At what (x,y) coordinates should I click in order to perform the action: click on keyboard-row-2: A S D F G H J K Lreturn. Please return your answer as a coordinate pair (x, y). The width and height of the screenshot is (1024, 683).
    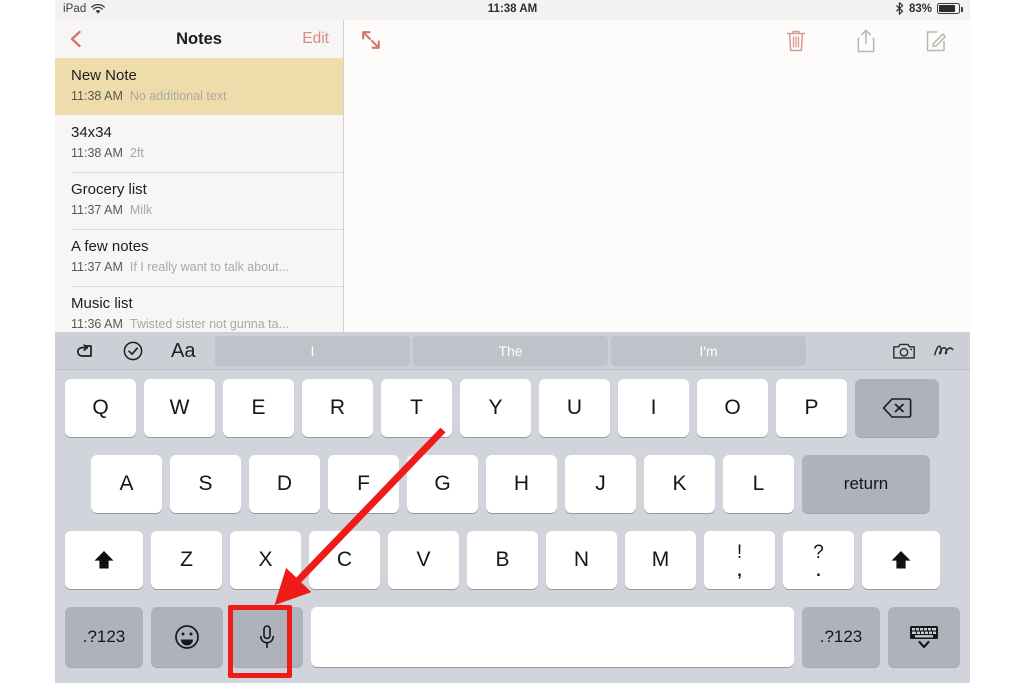
    Looking at the image, I should click on (512, 484).